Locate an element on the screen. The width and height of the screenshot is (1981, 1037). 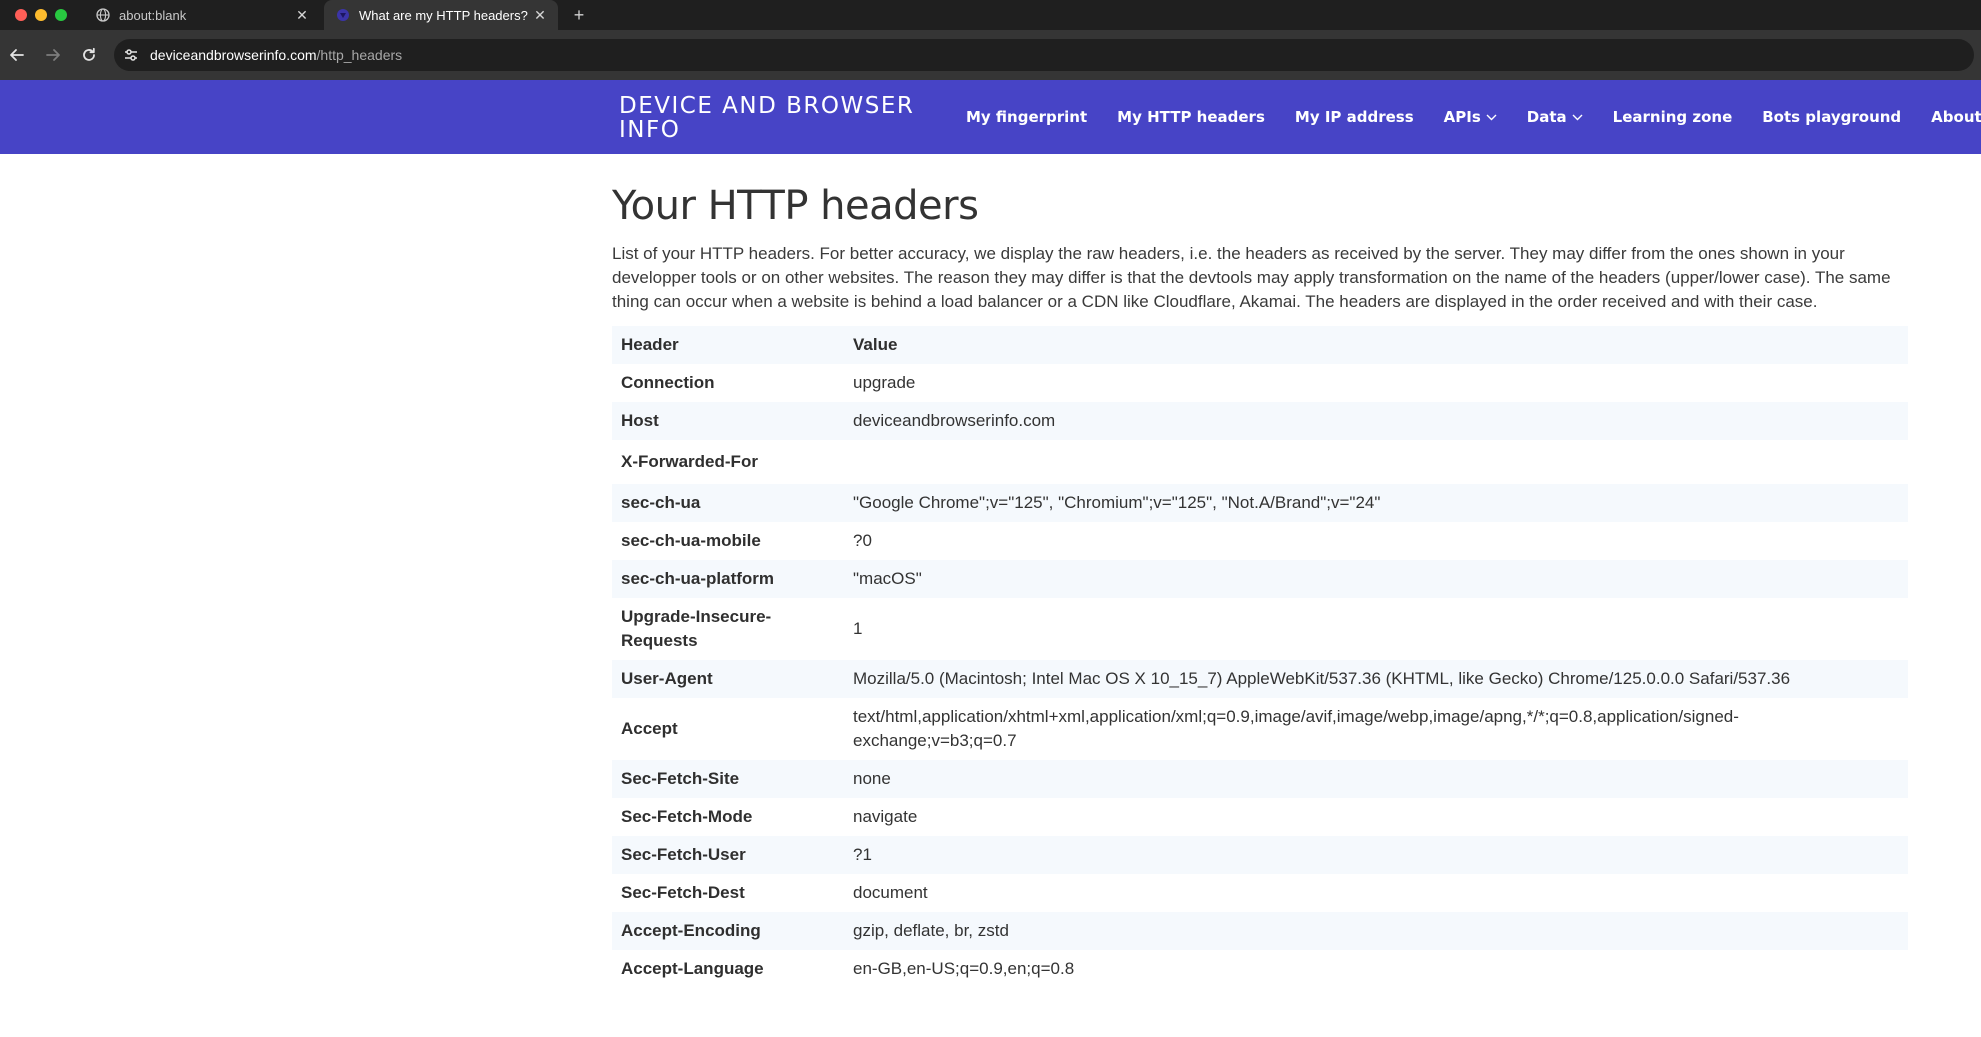
maximize-window-button is located at coordinates (61, 15).